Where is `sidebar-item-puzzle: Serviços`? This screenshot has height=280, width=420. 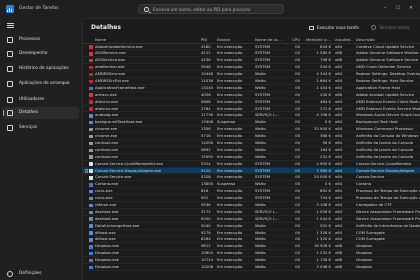 sidebar-item-puzzle: Serviços is located at coordinates (41, 128).